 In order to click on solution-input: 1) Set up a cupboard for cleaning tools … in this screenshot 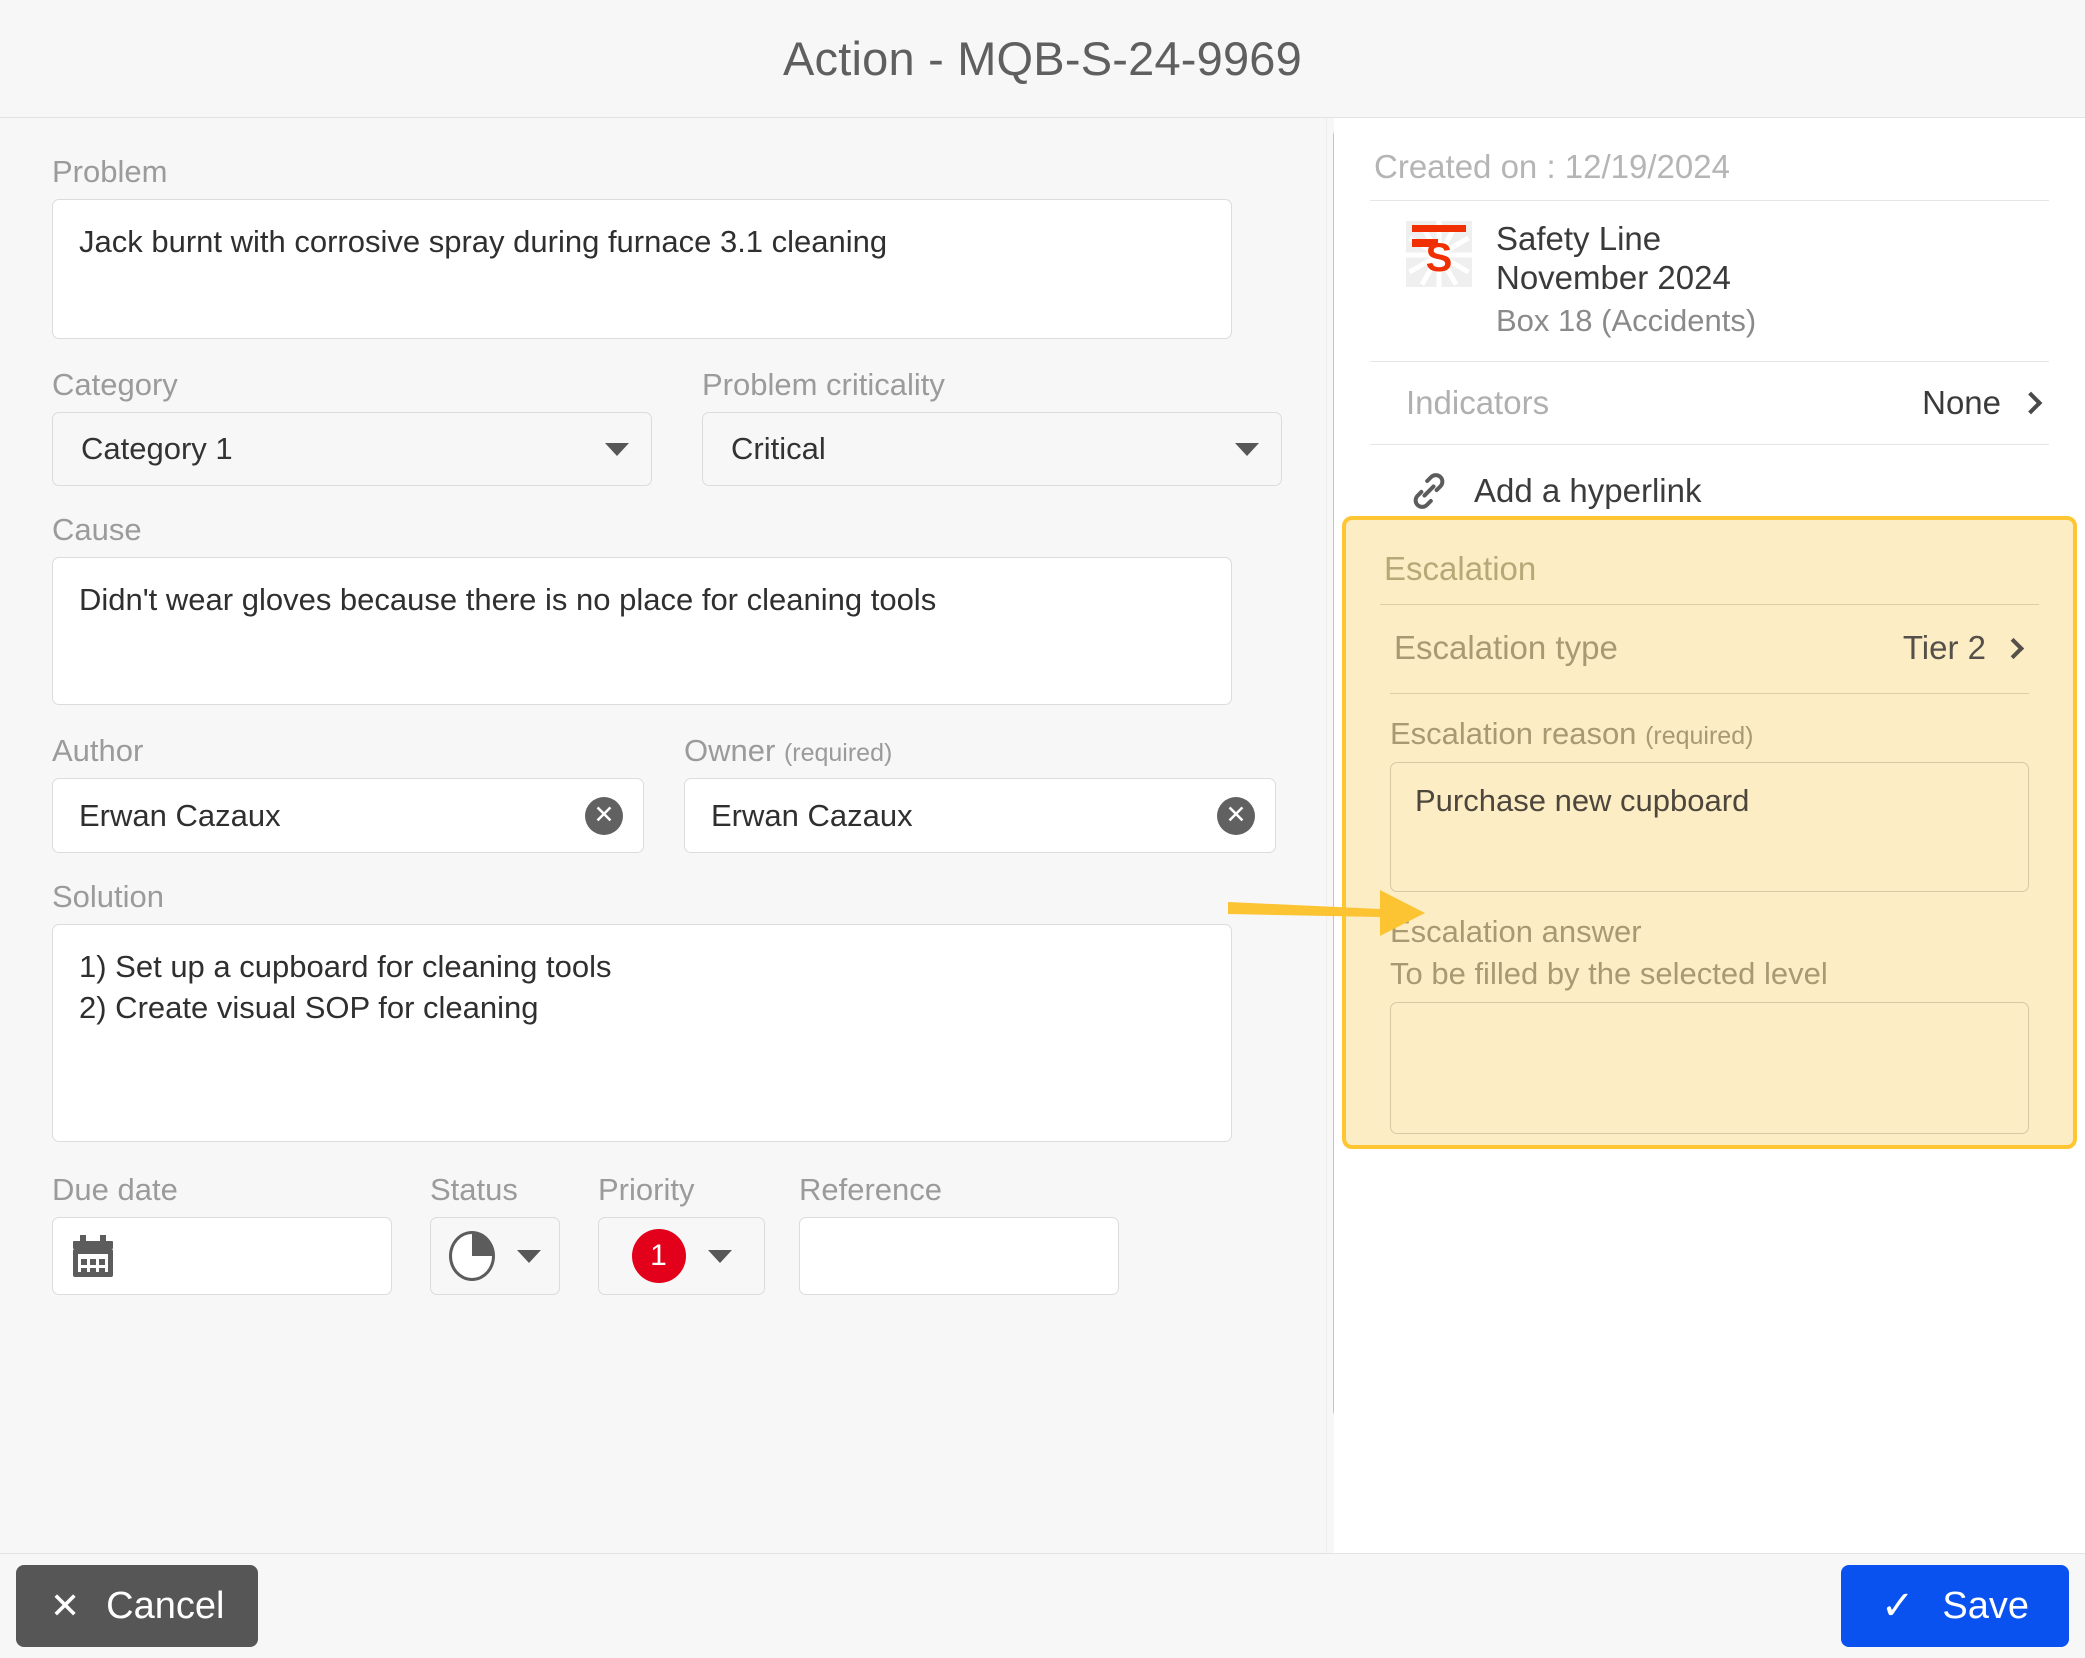, I will do `click(642, 1033)`.